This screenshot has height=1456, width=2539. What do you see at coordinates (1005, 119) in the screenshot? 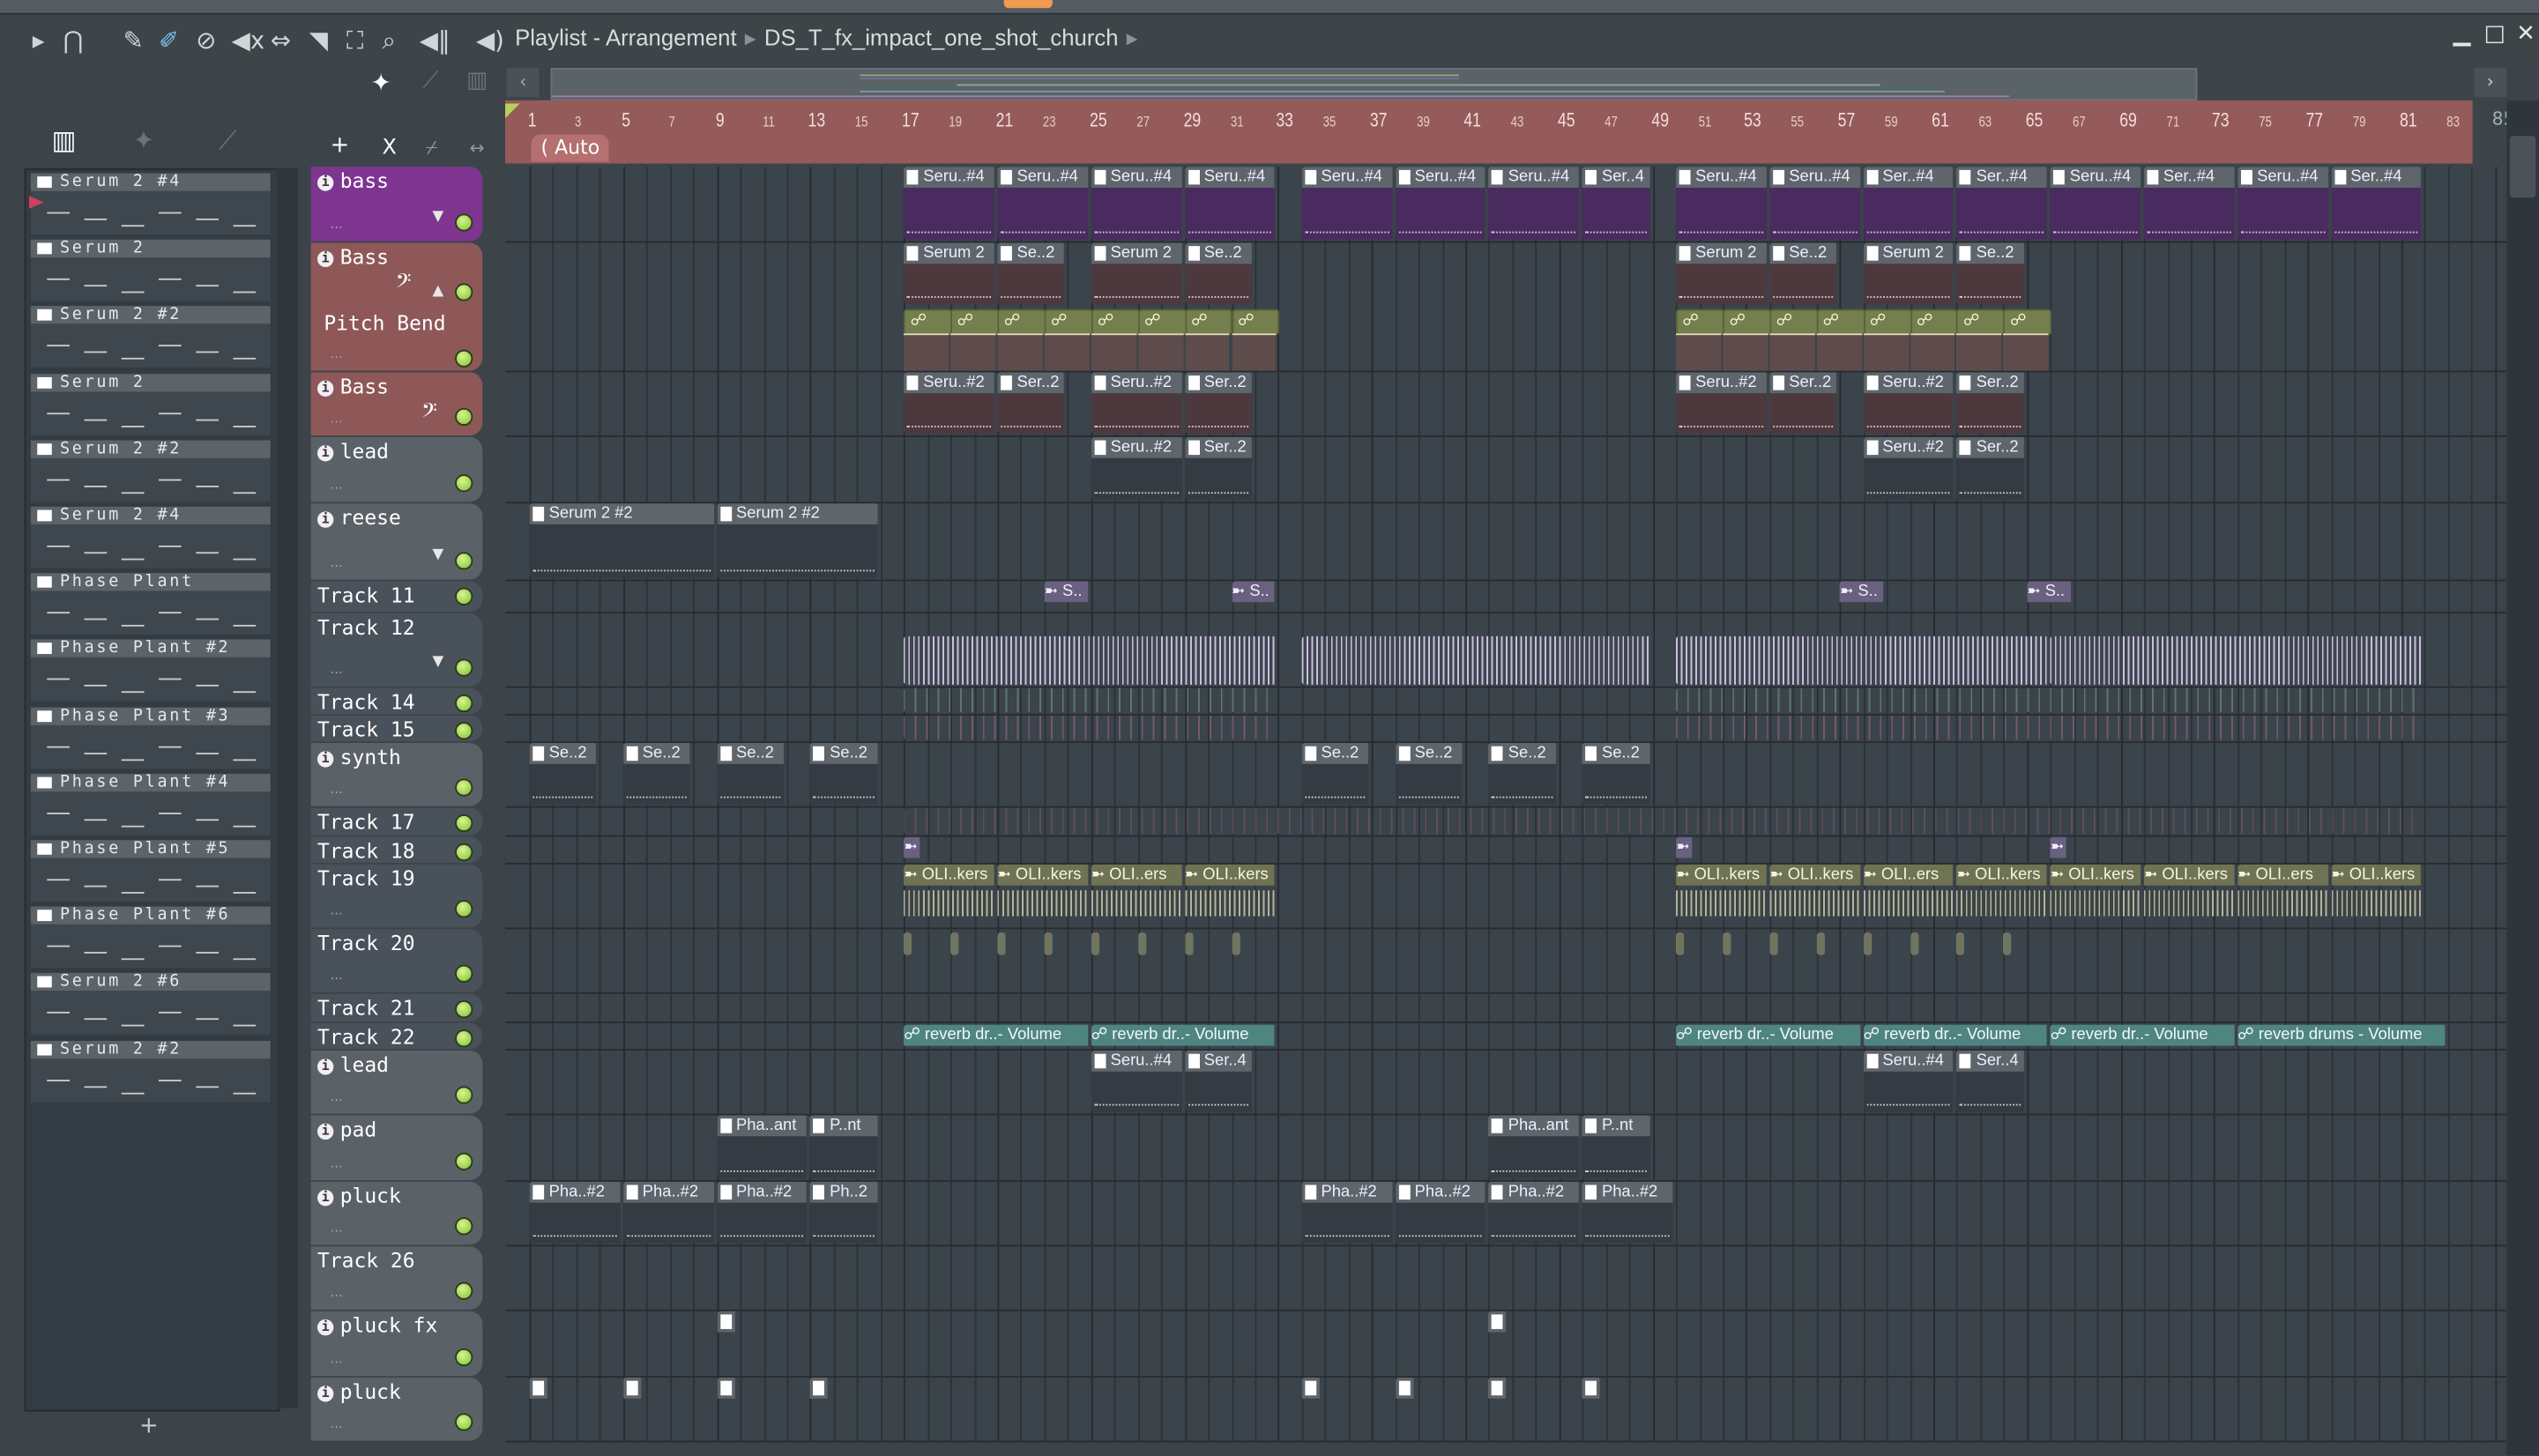
I see `ruler-bar-number: 21` at bounding box center [1005, 119].